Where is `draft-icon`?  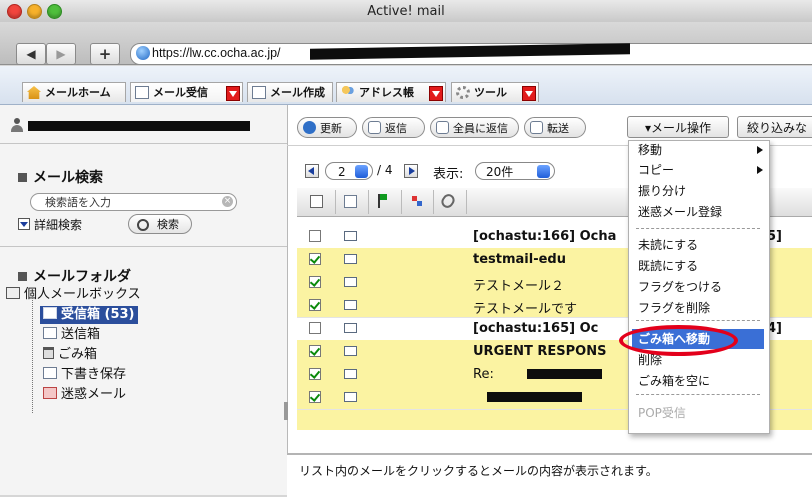 draft-icon is located at coordinates (50, 373).